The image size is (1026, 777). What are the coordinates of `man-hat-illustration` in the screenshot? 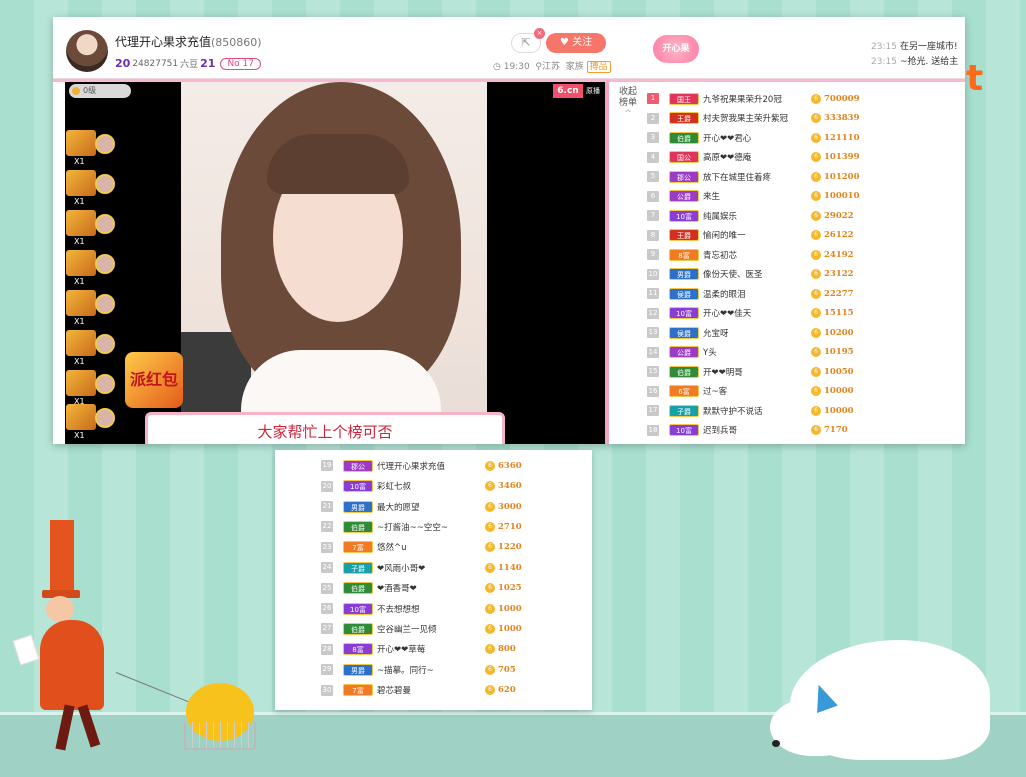 It's located at (62, 556).